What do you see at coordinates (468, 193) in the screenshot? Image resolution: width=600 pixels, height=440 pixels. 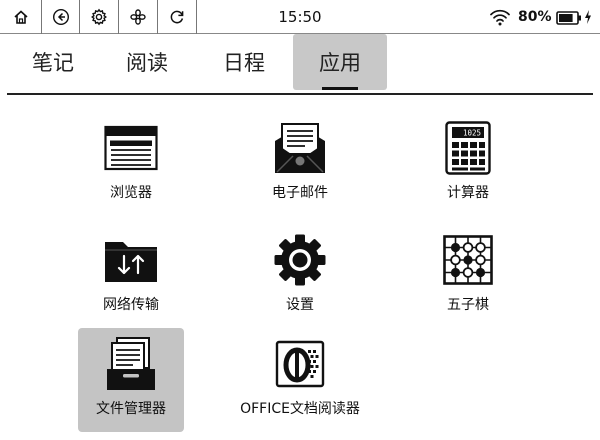 I see `app-label: 计算器` at bounding box center [468, 193].